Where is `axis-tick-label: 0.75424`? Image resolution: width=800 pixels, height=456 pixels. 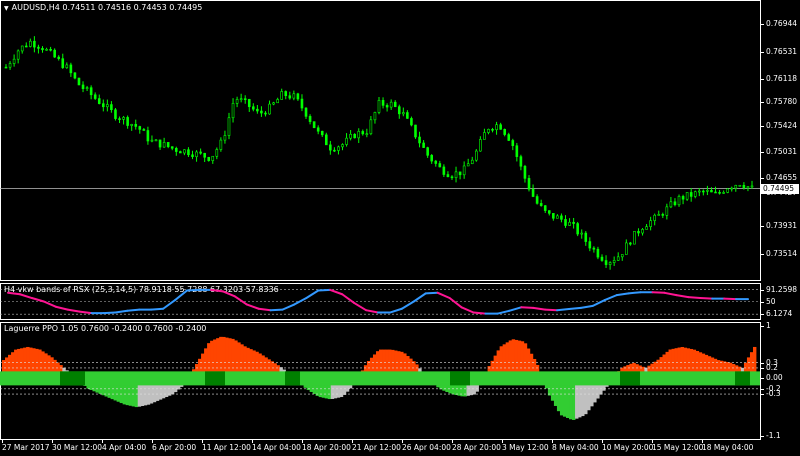 axis-tick-label: 0.75424 is located at coordinates (782, 125).